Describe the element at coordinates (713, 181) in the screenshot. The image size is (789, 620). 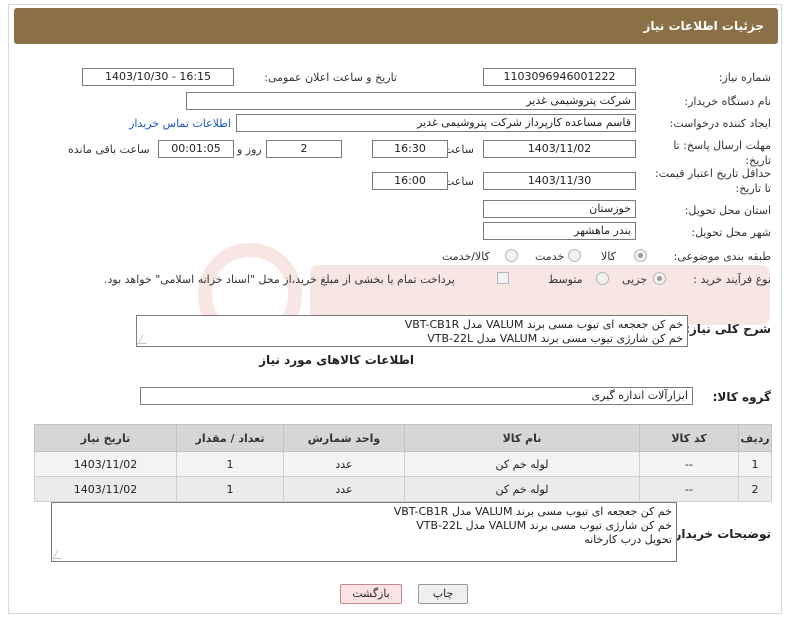
I see `validity-label: حداقل تاریخ اعتبار قیمت: تا تاریخ:` at that location.